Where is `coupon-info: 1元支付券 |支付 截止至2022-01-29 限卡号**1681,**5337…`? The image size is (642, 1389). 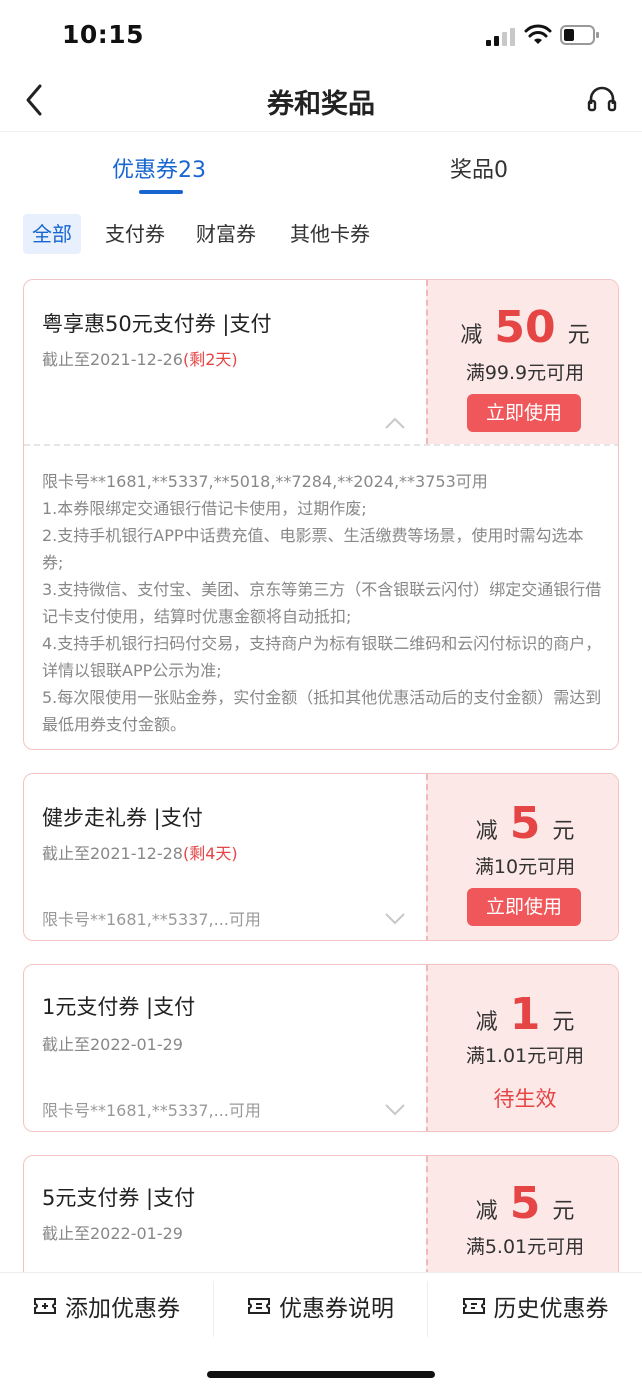
coupon-info: 1元支付券 |支付 截止至2022-01-29 限卡号**1681,**5337… is located at coordinates (225, 1048).